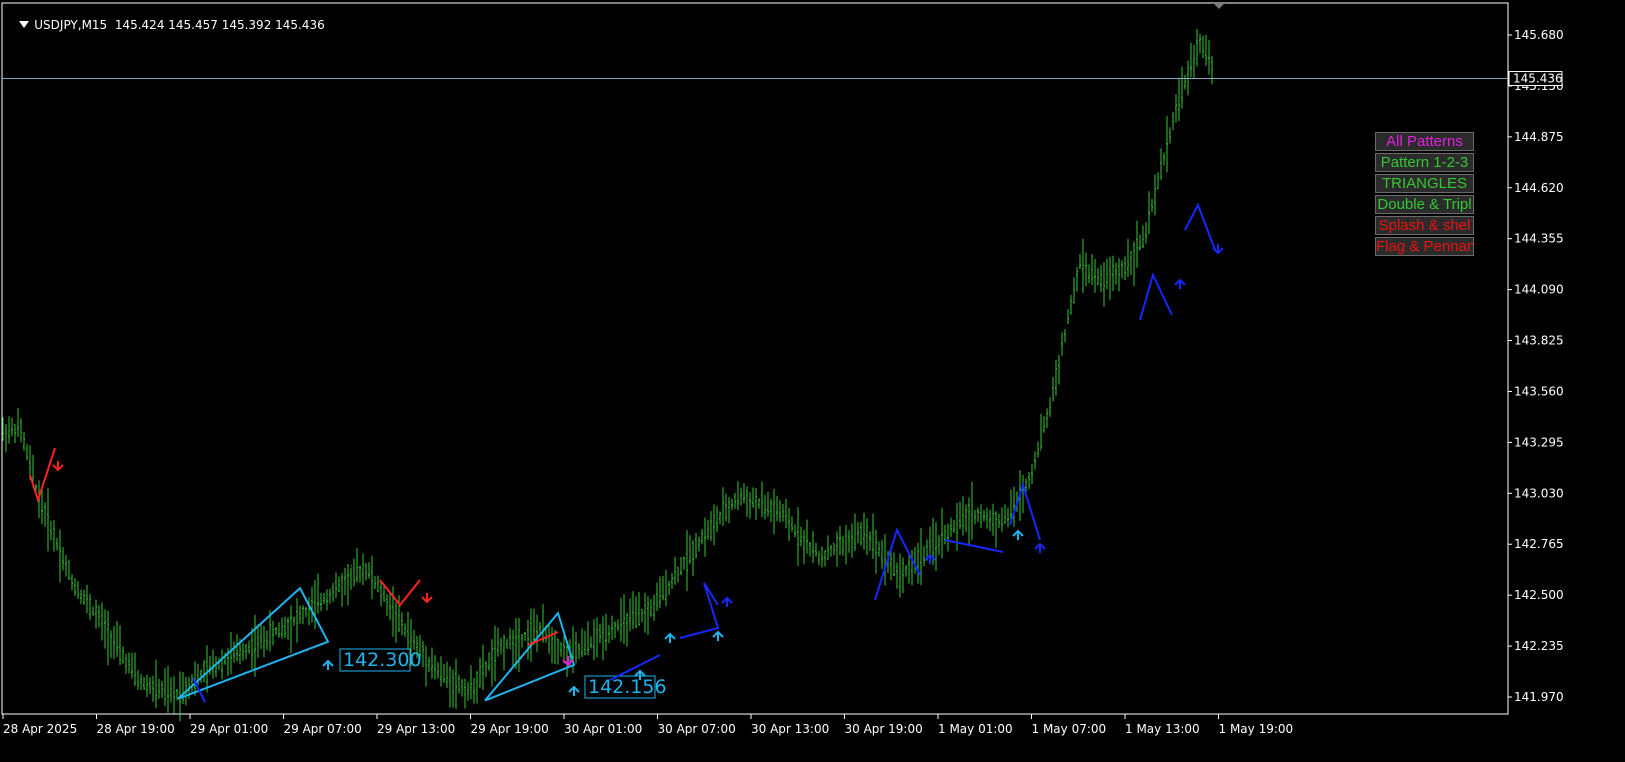 The height and width of the screenshot is (762, 1625). What do you see at coordinates (219, 25) in the screenshot?
I see `ohlc-values: 145.424 145.457 145.392 145.436` at bounding box center [219, 25].